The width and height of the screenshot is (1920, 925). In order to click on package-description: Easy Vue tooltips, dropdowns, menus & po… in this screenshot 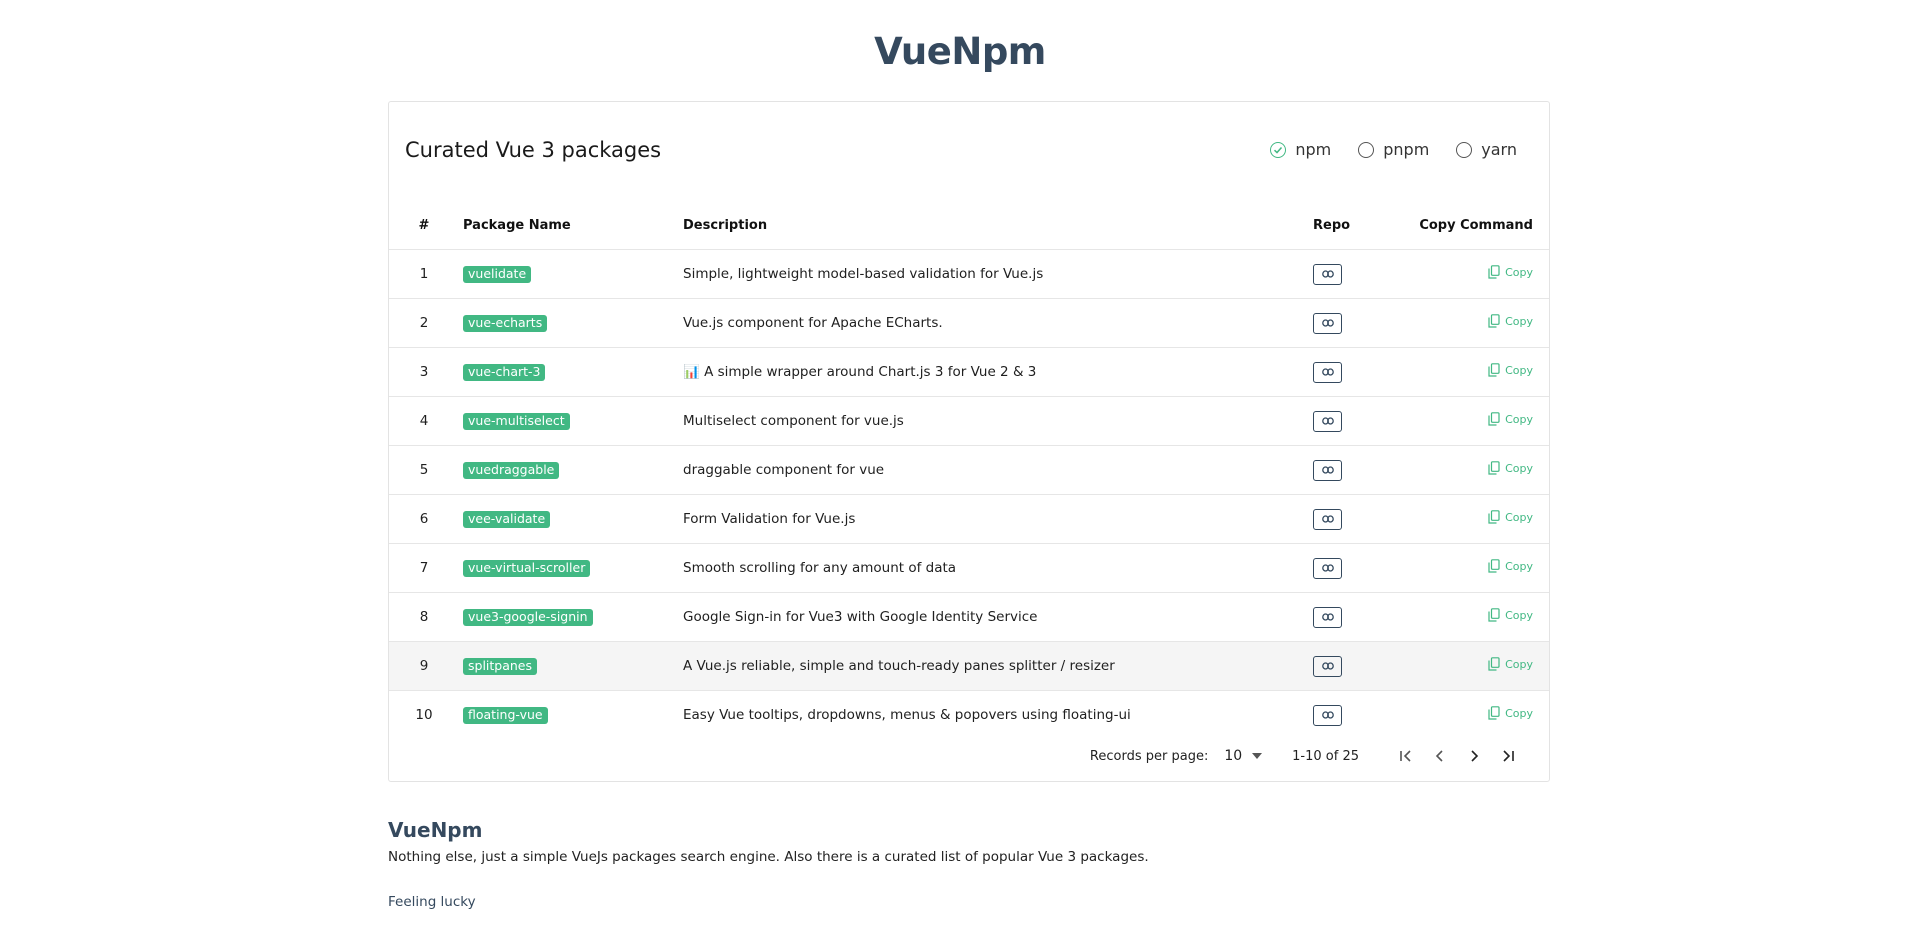, I will do `click(998, 714)`.